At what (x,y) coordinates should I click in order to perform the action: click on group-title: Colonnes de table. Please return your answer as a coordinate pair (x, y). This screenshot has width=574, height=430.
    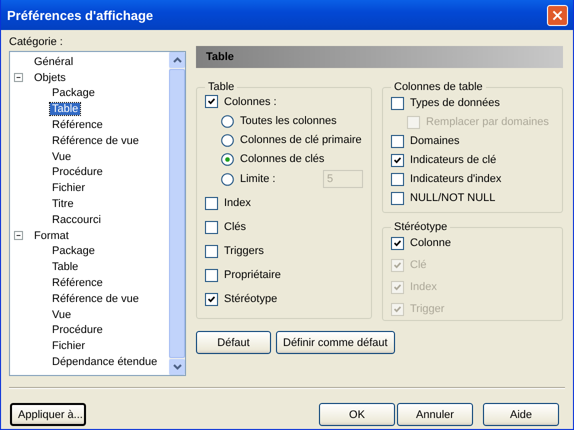
    Looking at the image, I should click on (438, 87).